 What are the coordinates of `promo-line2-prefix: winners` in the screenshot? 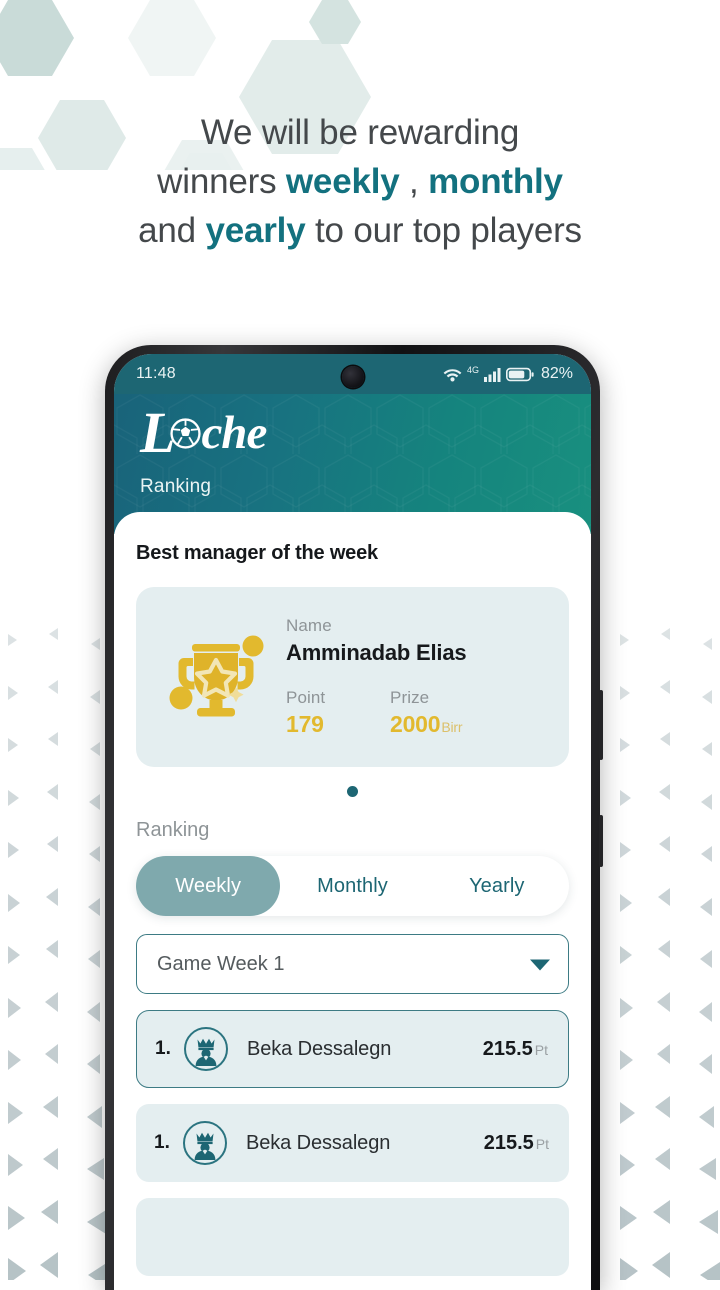 It's located at (221, 181).